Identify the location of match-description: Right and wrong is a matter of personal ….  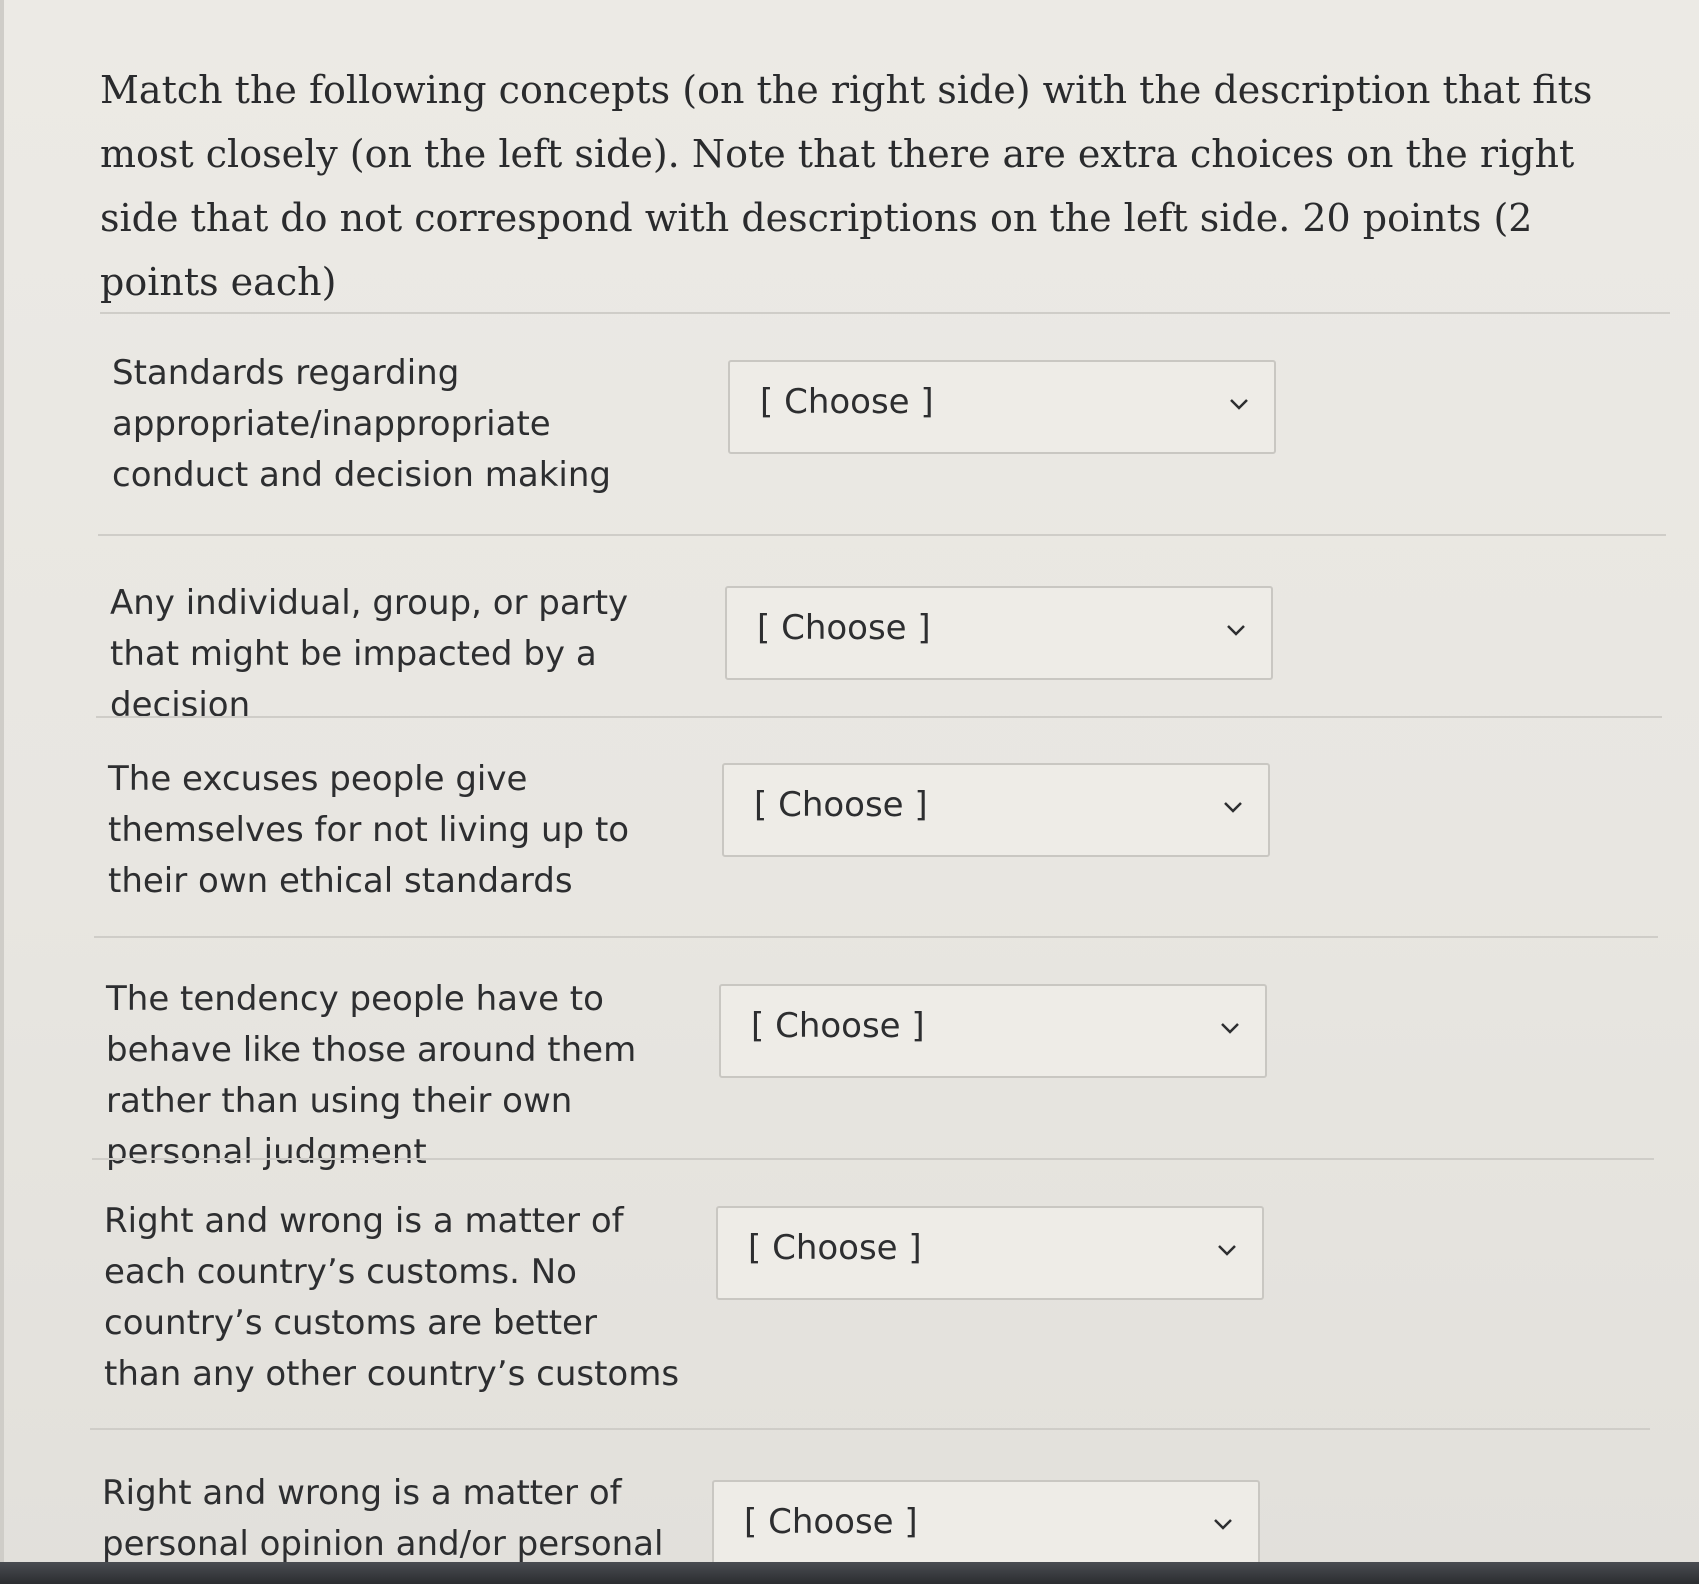
(383, 1518).